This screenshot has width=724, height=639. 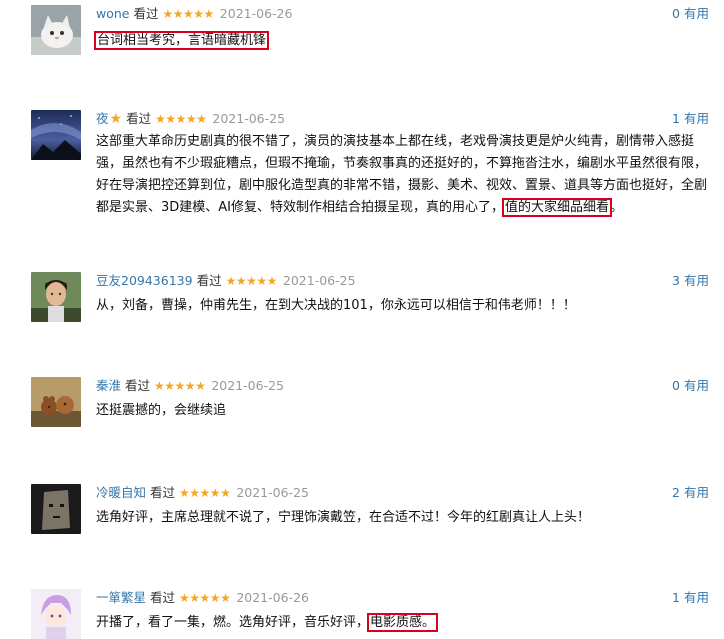 I want to click on useful-votes: 3 有用, so click(x=690, y=281).